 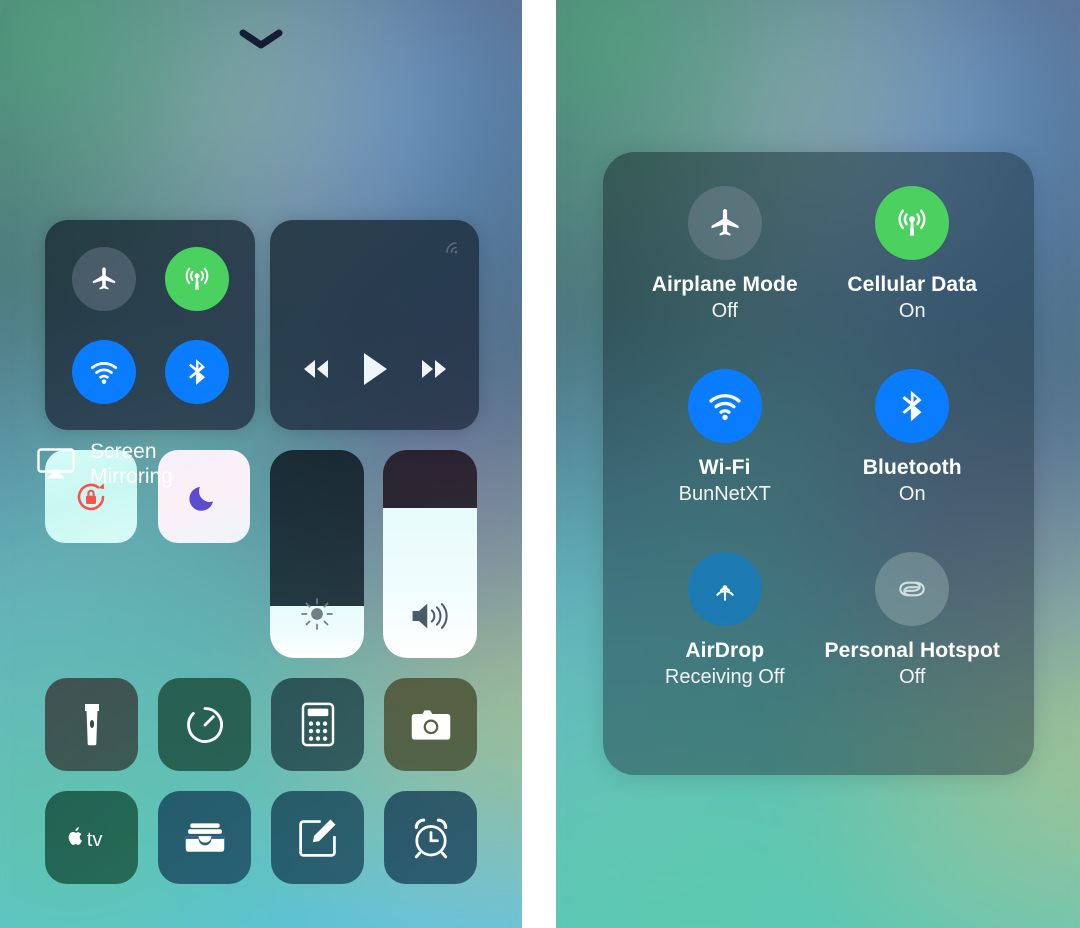 I want to click on wifi-toggle-large, so click(x=724, y=406).